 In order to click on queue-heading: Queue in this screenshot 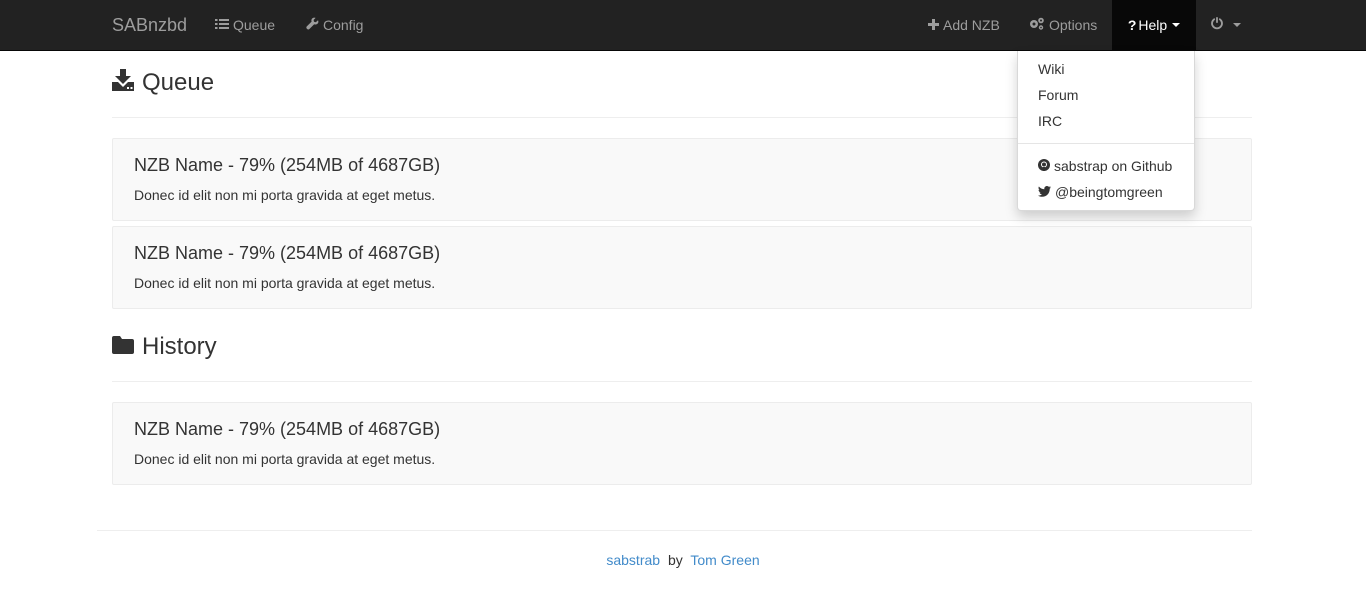, I will do `click(163, 83)`.